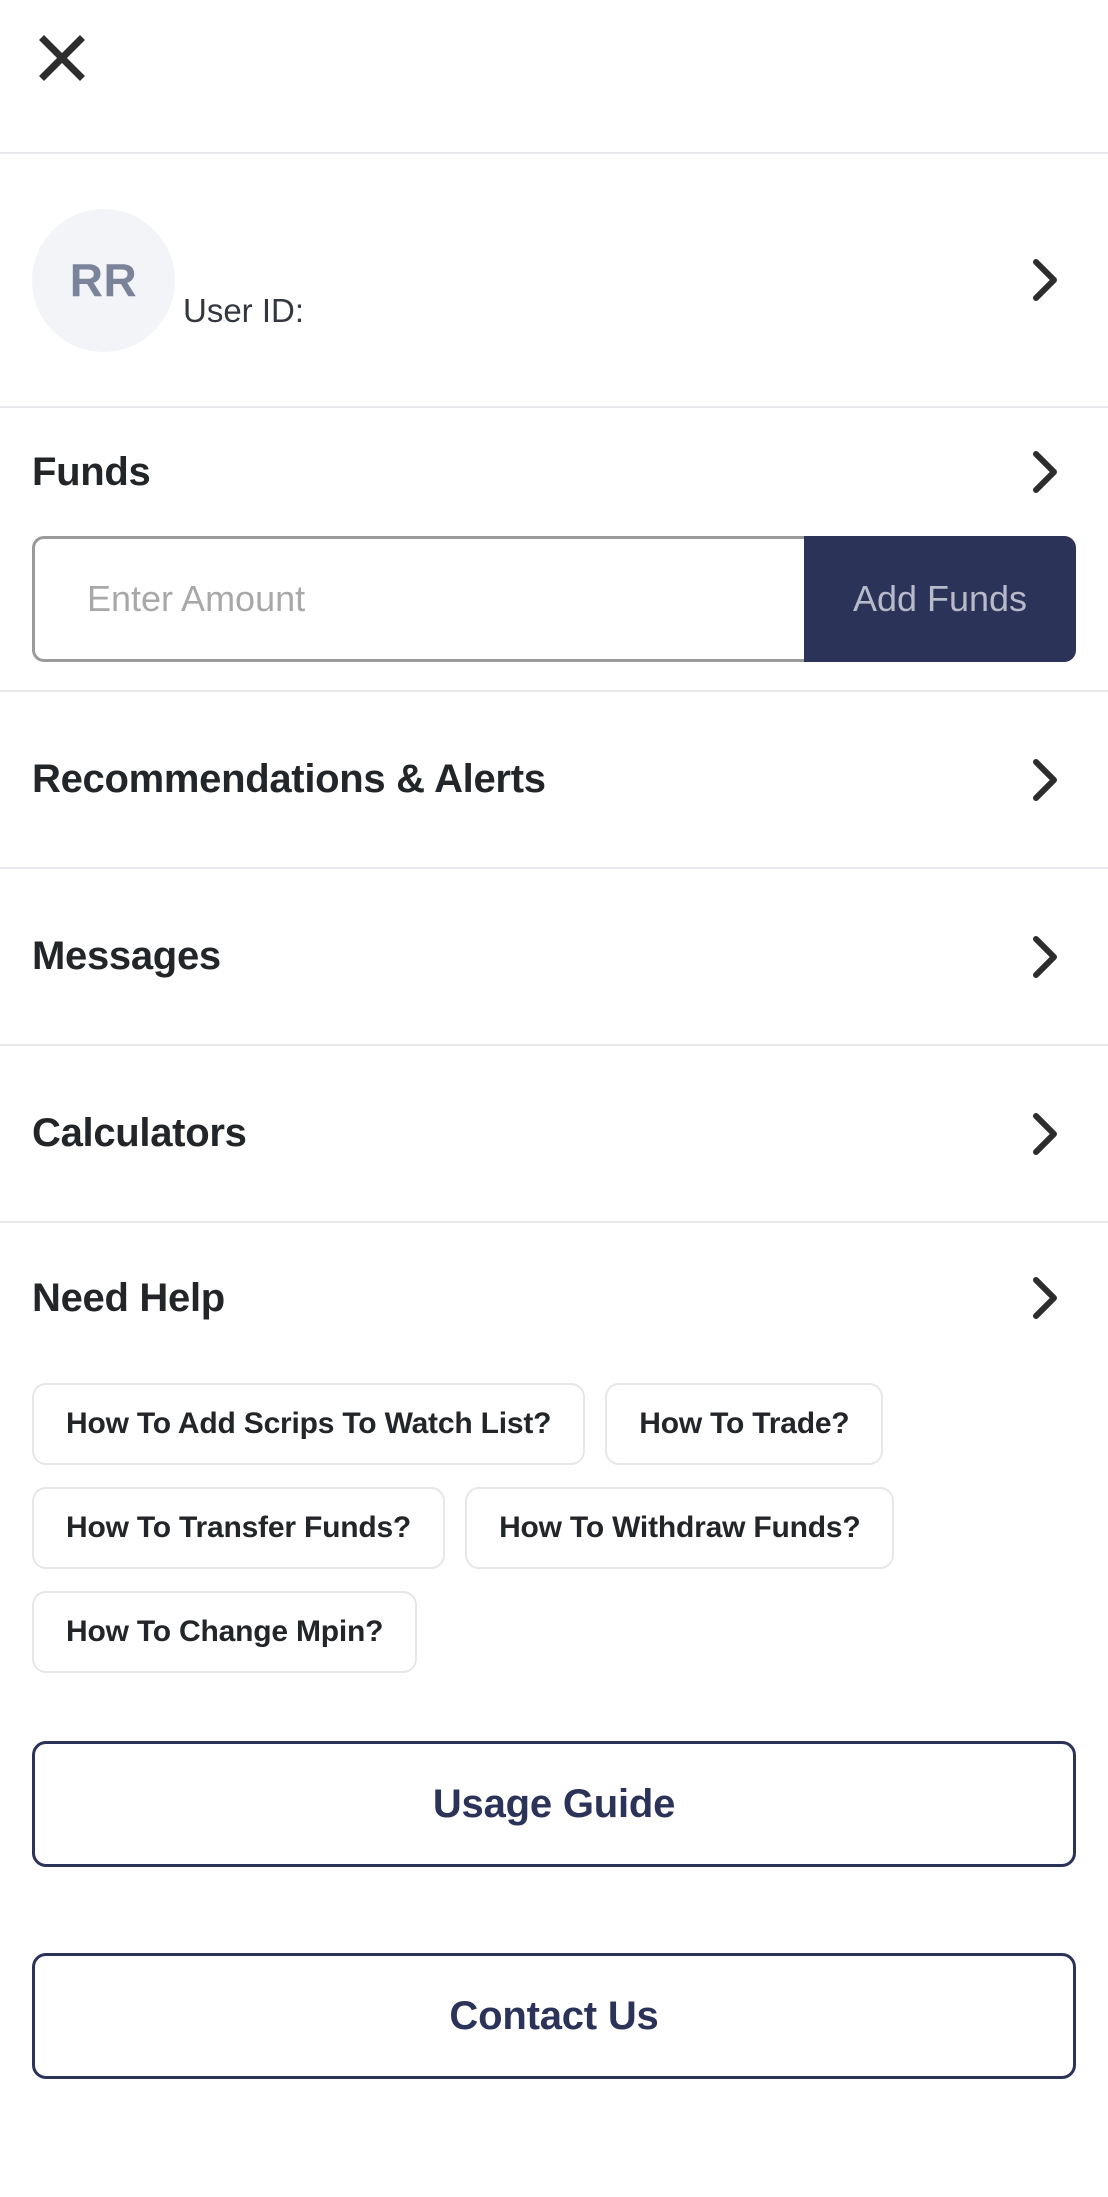  Describe the element at coordinates (225, 1632) in the screenshot. I see `help-chip-change-mpin: How To Change Mpin?` at that location.